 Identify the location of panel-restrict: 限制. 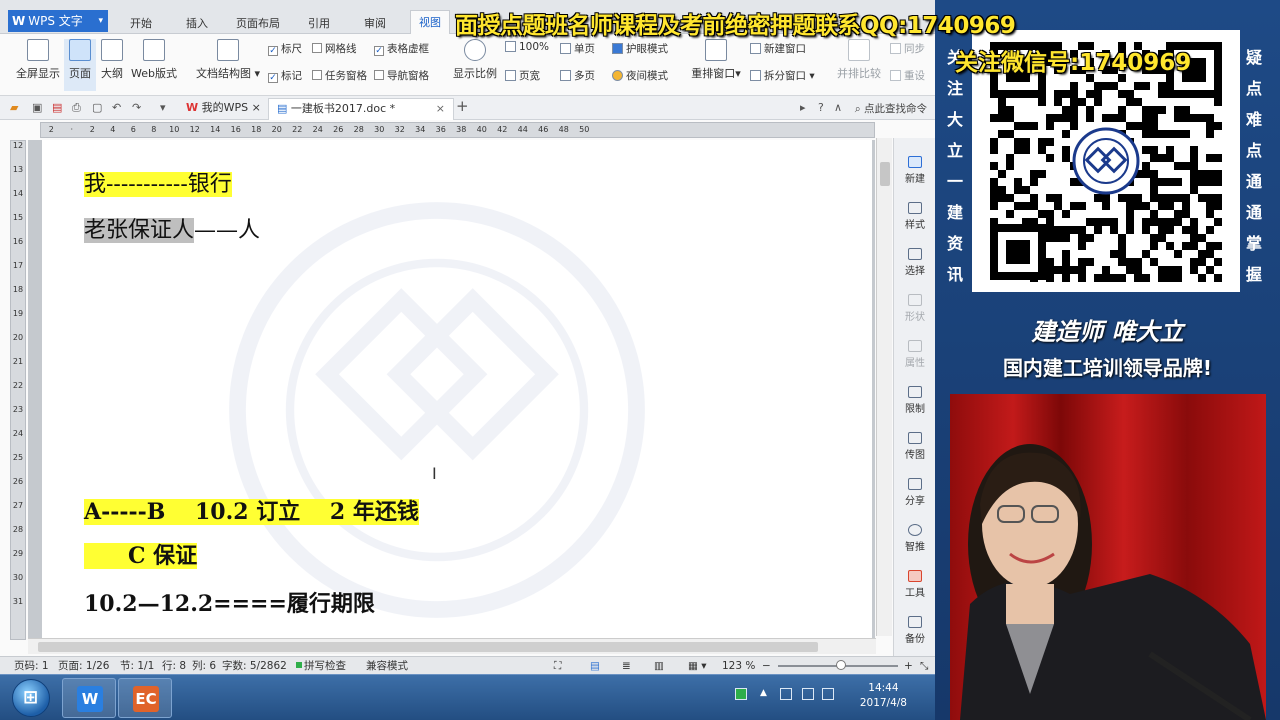
(914, 400).